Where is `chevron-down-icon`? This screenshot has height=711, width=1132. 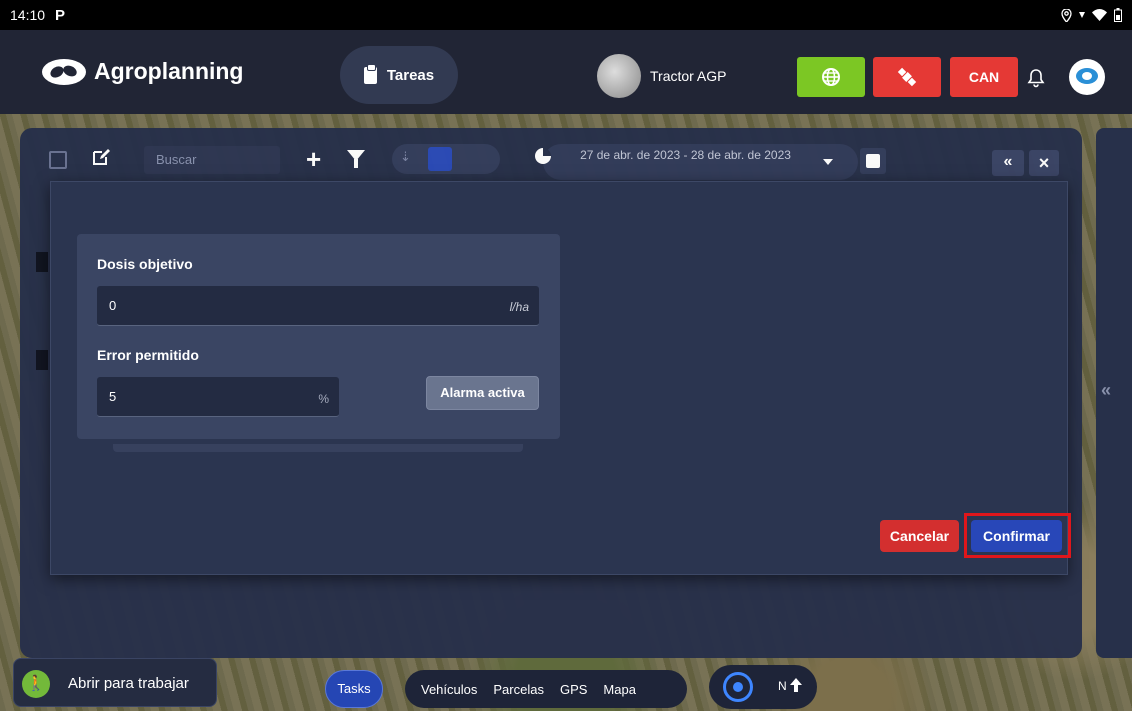 chevron-down-icon is located at coordinates (828, 162).